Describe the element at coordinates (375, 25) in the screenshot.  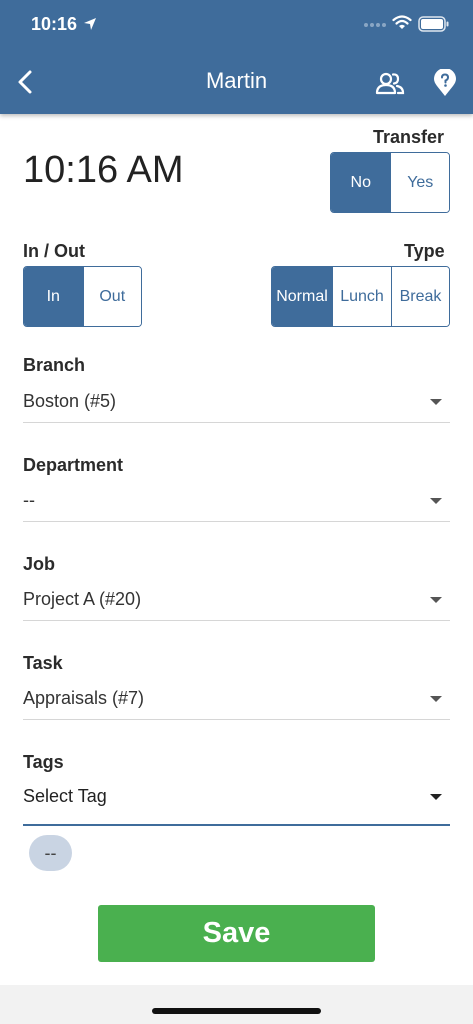
I see `signal-dots-icon` at that location.